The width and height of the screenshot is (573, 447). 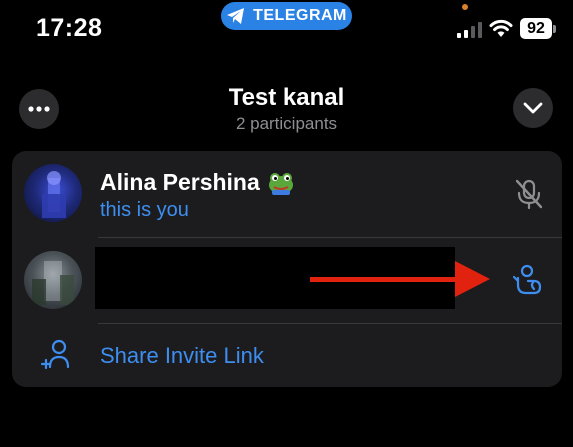 What do you see at coordinates (69, 28) in the screenshot?
I see `status-time: 17:28` at bounding box center [69, 28].